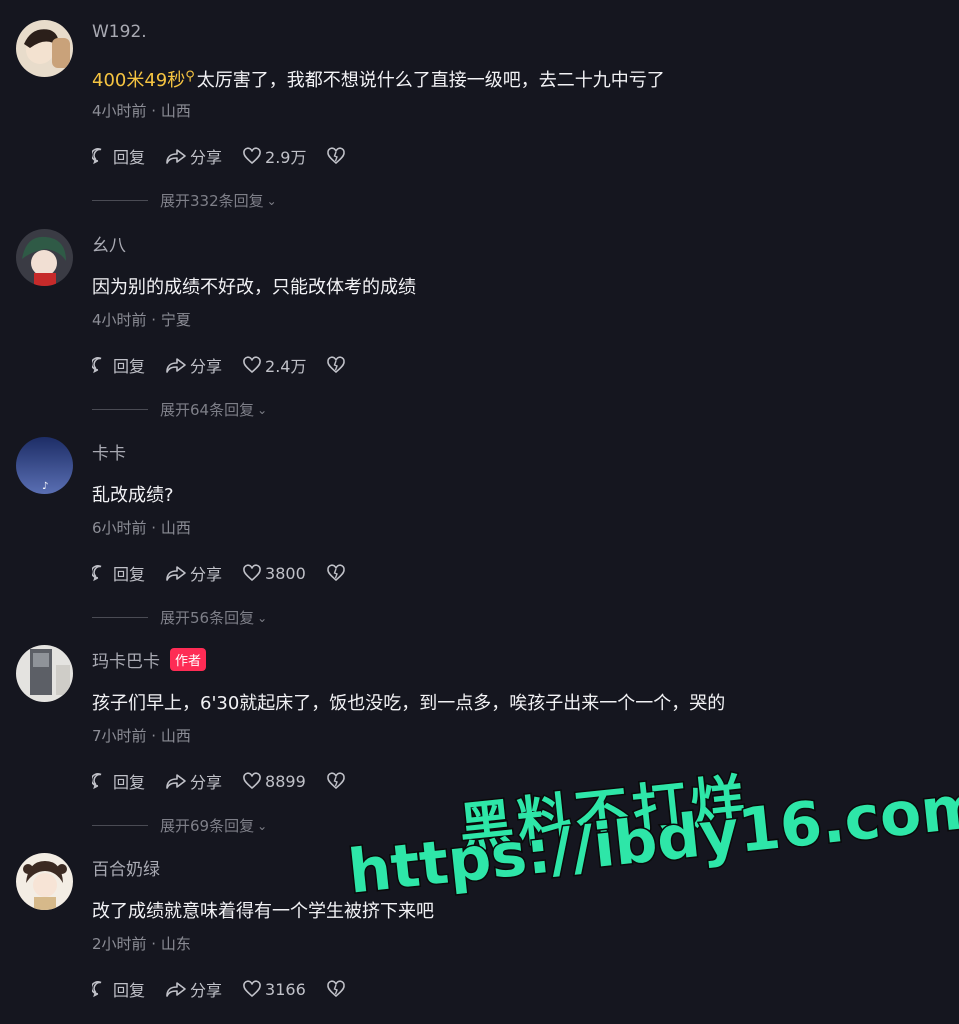  I want to click on expand-replies: 展开332条回复 ⌄, so click(184, 200).